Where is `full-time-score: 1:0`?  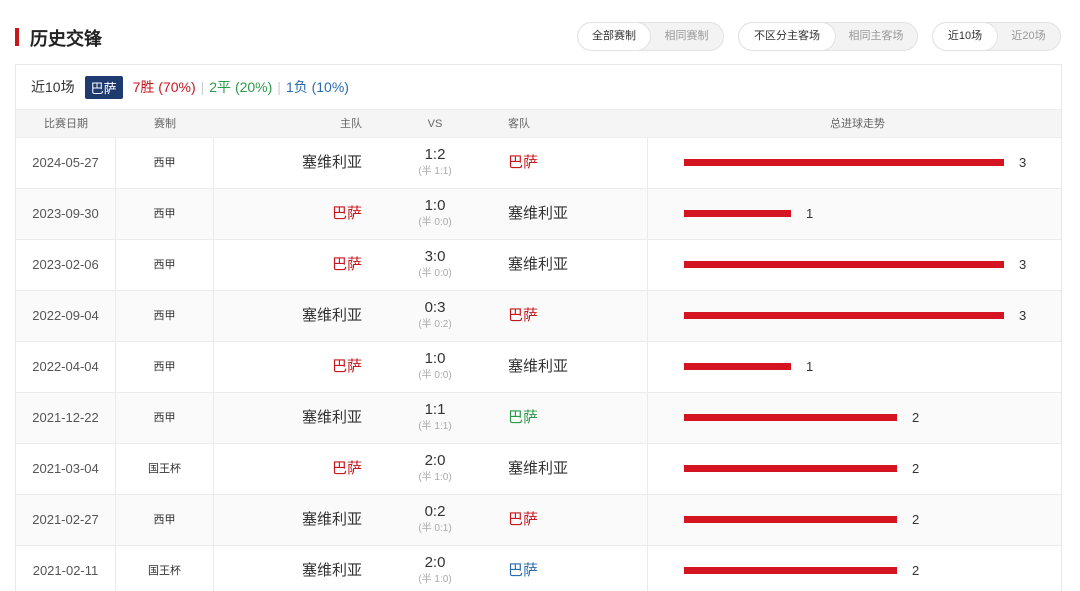 full-time-score: 1:0 is located at coordinates (435, 358).